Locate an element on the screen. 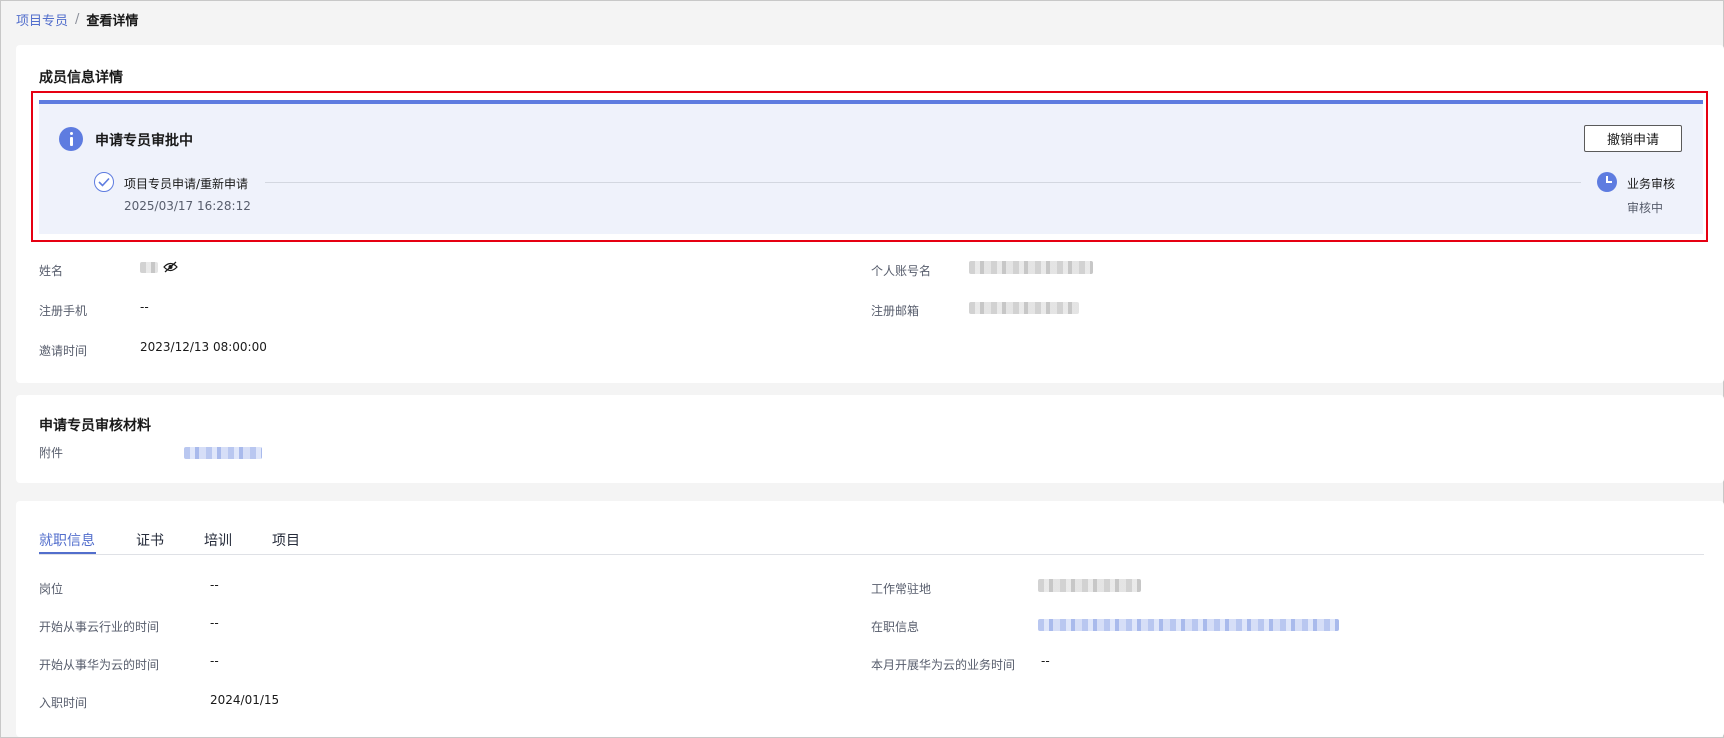 The image size is (1724, 738). huawei-cloud-start-value: -- is located at coordinates (214, 661).